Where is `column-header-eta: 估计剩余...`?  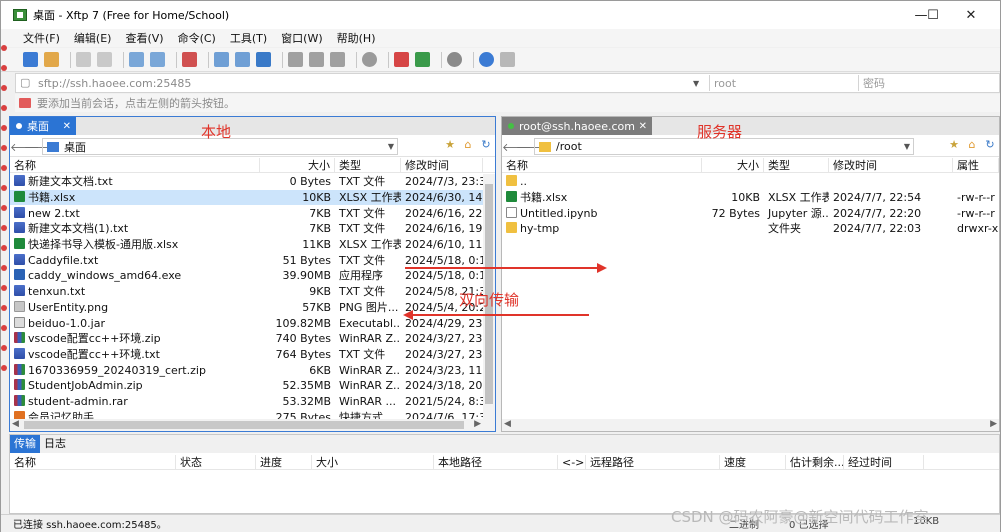 column-header-eta: 估计剩余... is located at coordinates (815, 462).